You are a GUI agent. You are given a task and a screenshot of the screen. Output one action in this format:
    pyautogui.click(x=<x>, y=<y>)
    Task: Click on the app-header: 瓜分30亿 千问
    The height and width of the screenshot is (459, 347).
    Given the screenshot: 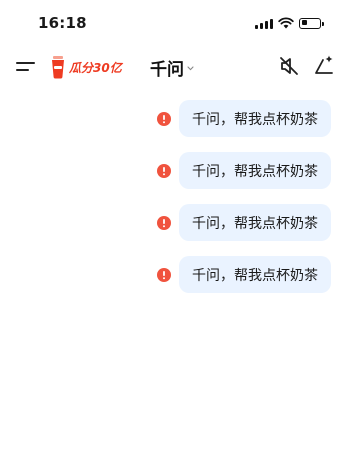 What is the action you would take?
    pyautogui.click(x=173, y=67)
    